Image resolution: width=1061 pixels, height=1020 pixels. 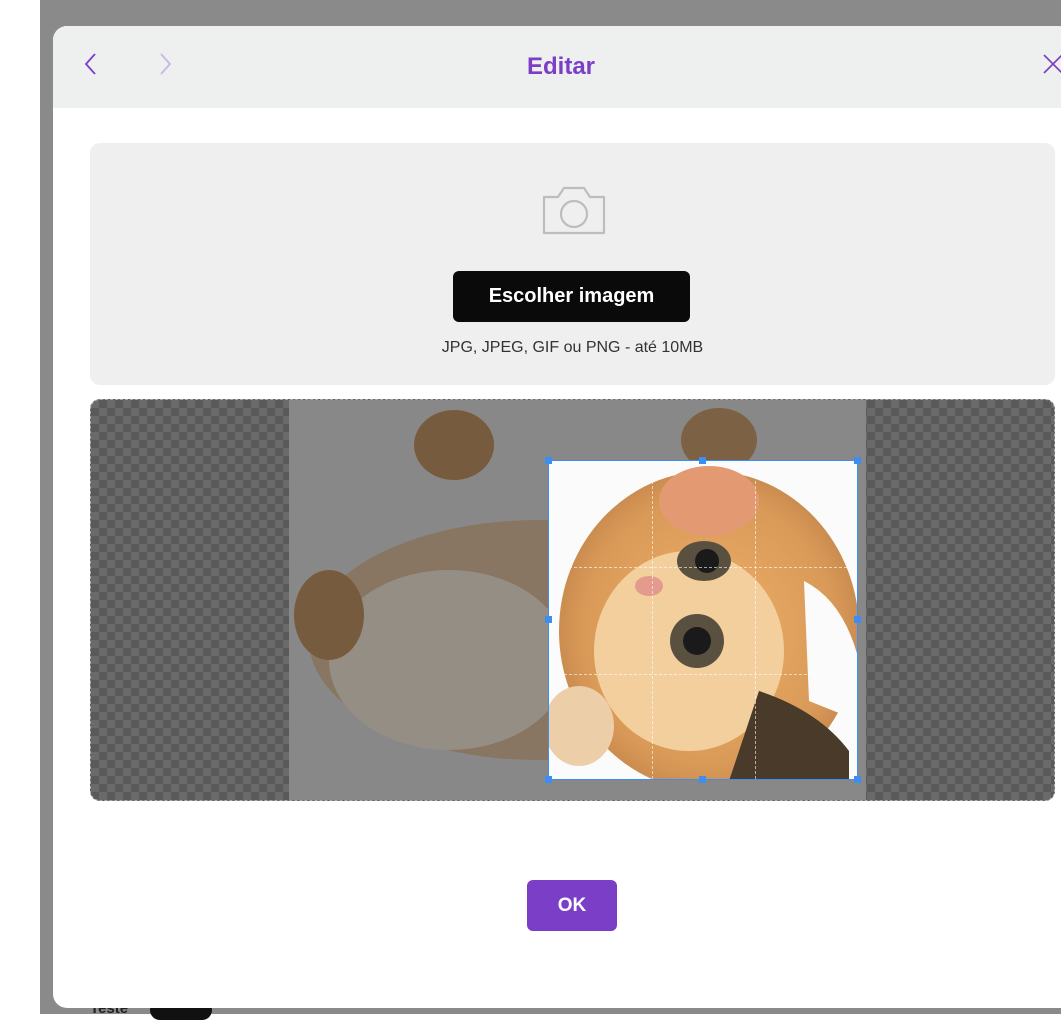 I want to click on modal-header: Editar, so click(x=557, y=67).